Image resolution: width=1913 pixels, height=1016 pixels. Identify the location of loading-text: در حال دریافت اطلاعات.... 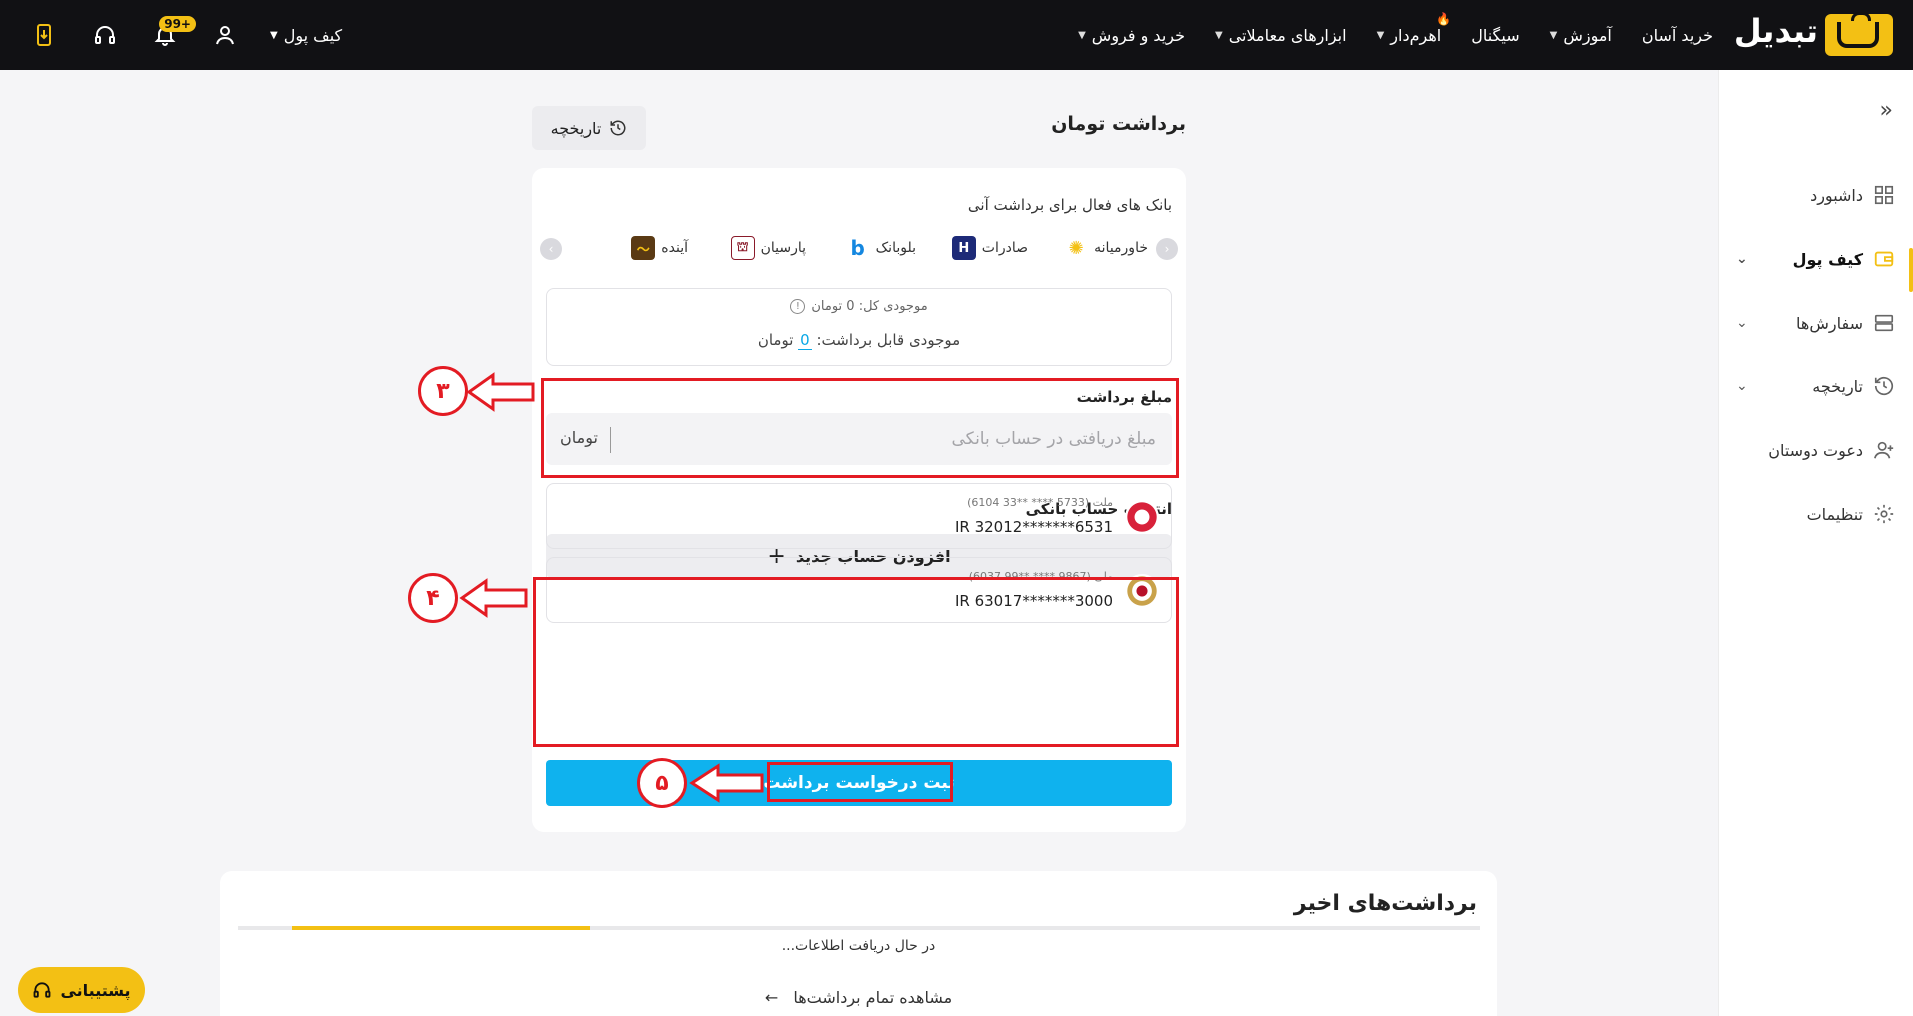
(858, 946).